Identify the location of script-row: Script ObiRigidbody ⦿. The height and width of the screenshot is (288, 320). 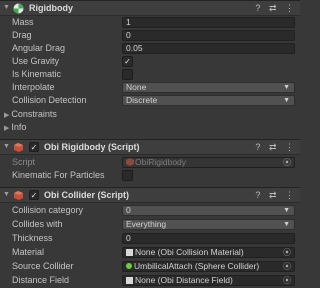
(150, 162).